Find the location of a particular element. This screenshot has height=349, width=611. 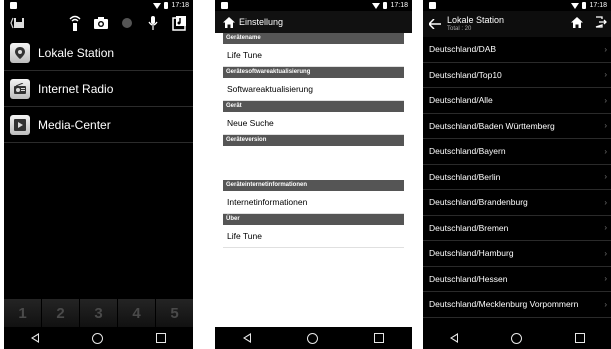

source-label: Media-Center is located at coordinates (74, 124).